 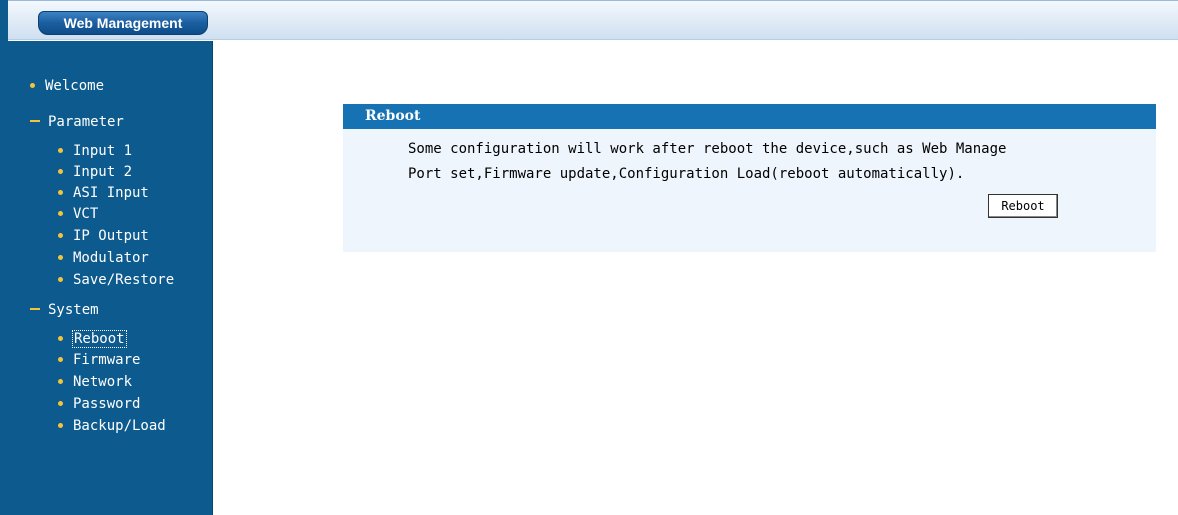 I want to click on sidebar-group-label: System, so click(x=73, y=310).